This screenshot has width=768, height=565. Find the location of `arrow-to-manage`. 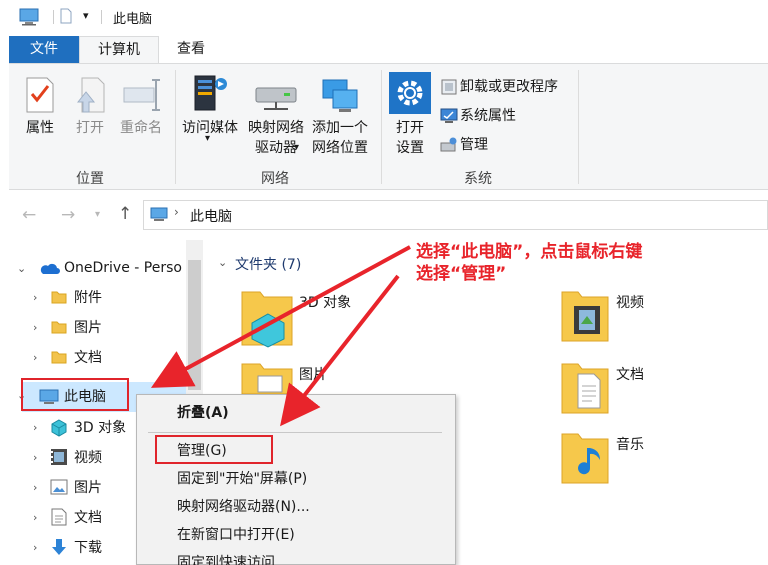

arrow-to-manage is located at coordinates (340, 350).